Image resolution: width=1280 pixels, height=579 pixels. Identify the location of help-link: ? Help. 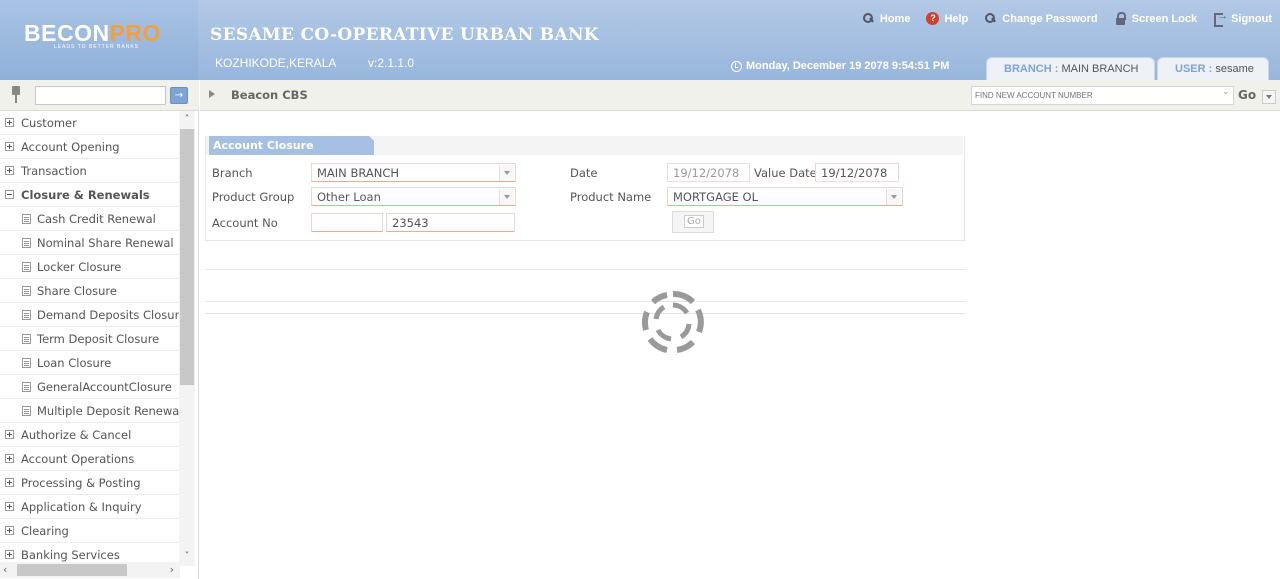
(947, 18).